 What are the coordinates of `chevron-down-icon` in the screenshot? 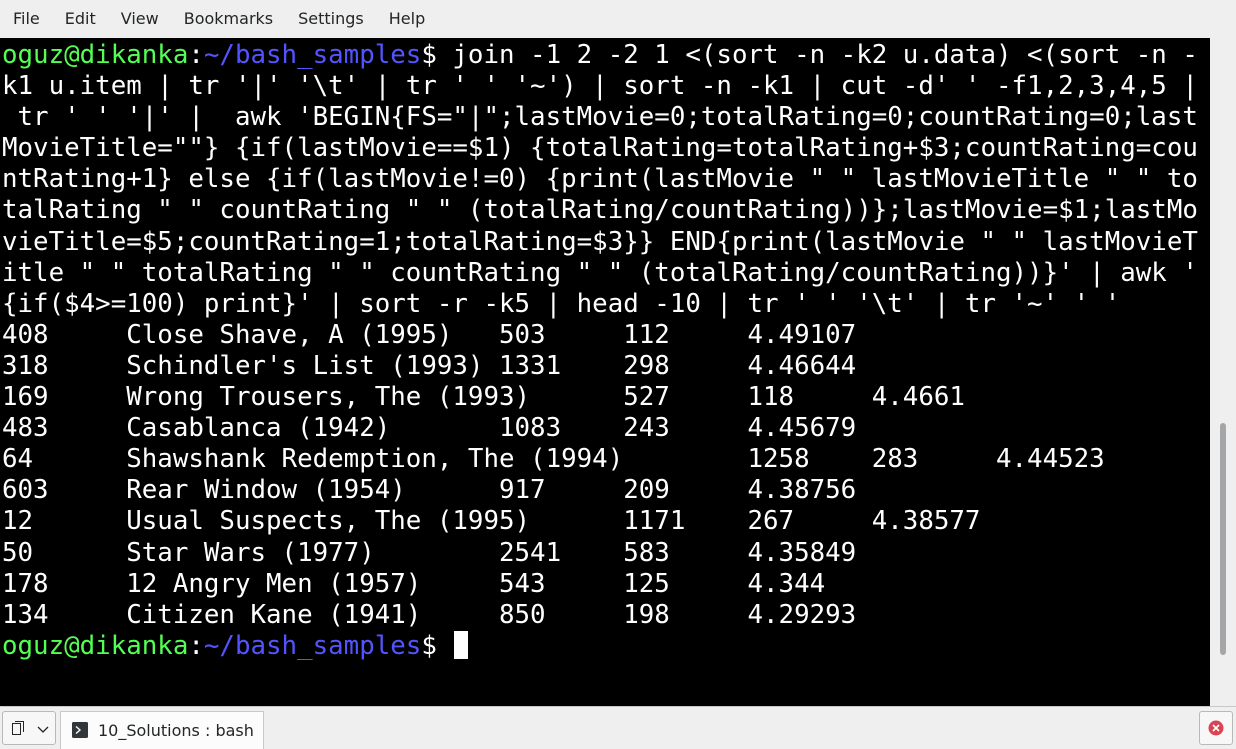 It's located at (43, 729).